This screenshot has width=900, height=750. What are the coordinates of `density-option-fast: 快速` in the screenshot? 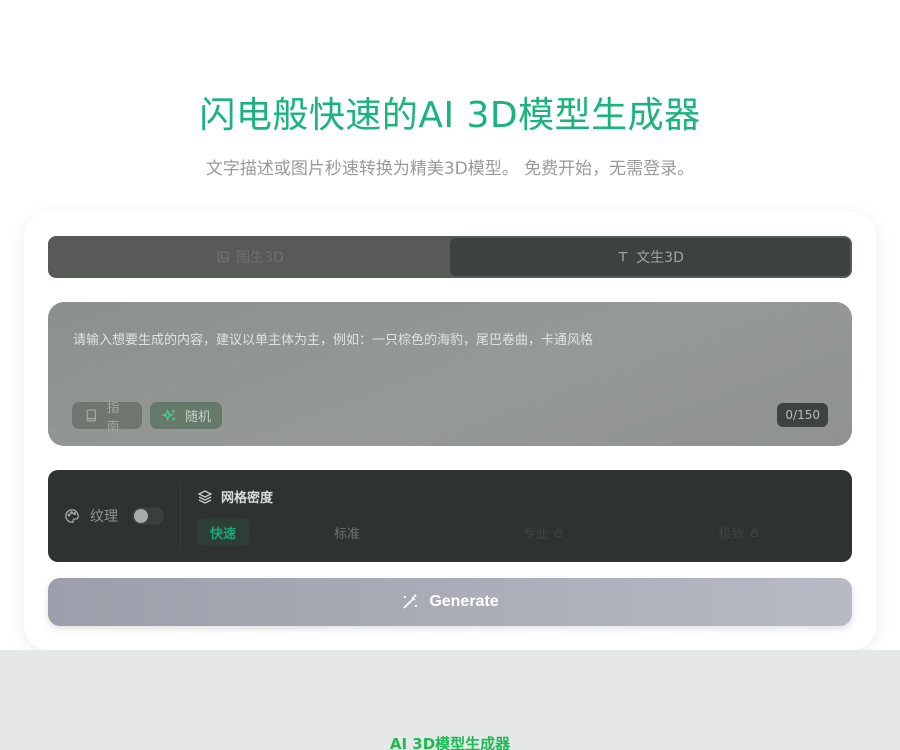 It's located at (223, 532).